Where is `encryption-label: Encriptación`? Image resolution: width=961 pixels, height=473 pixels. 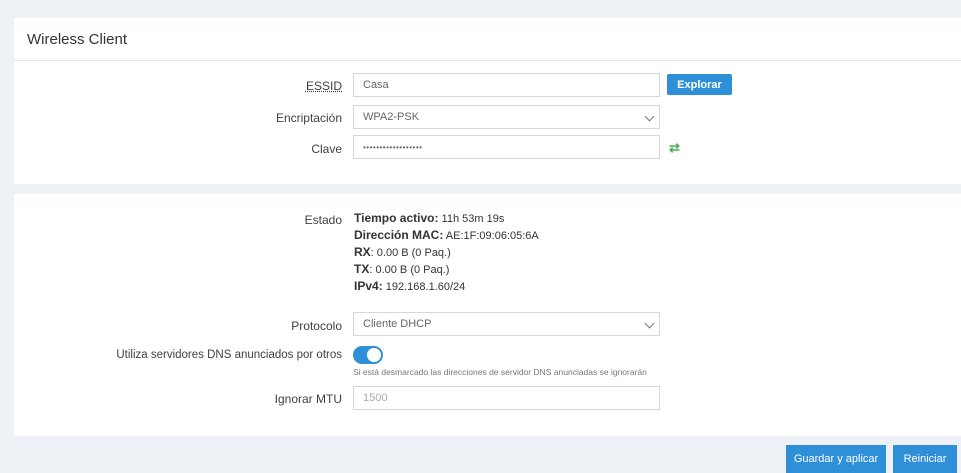 encryption-label: Encriptación is located at coordinates (308, 118).